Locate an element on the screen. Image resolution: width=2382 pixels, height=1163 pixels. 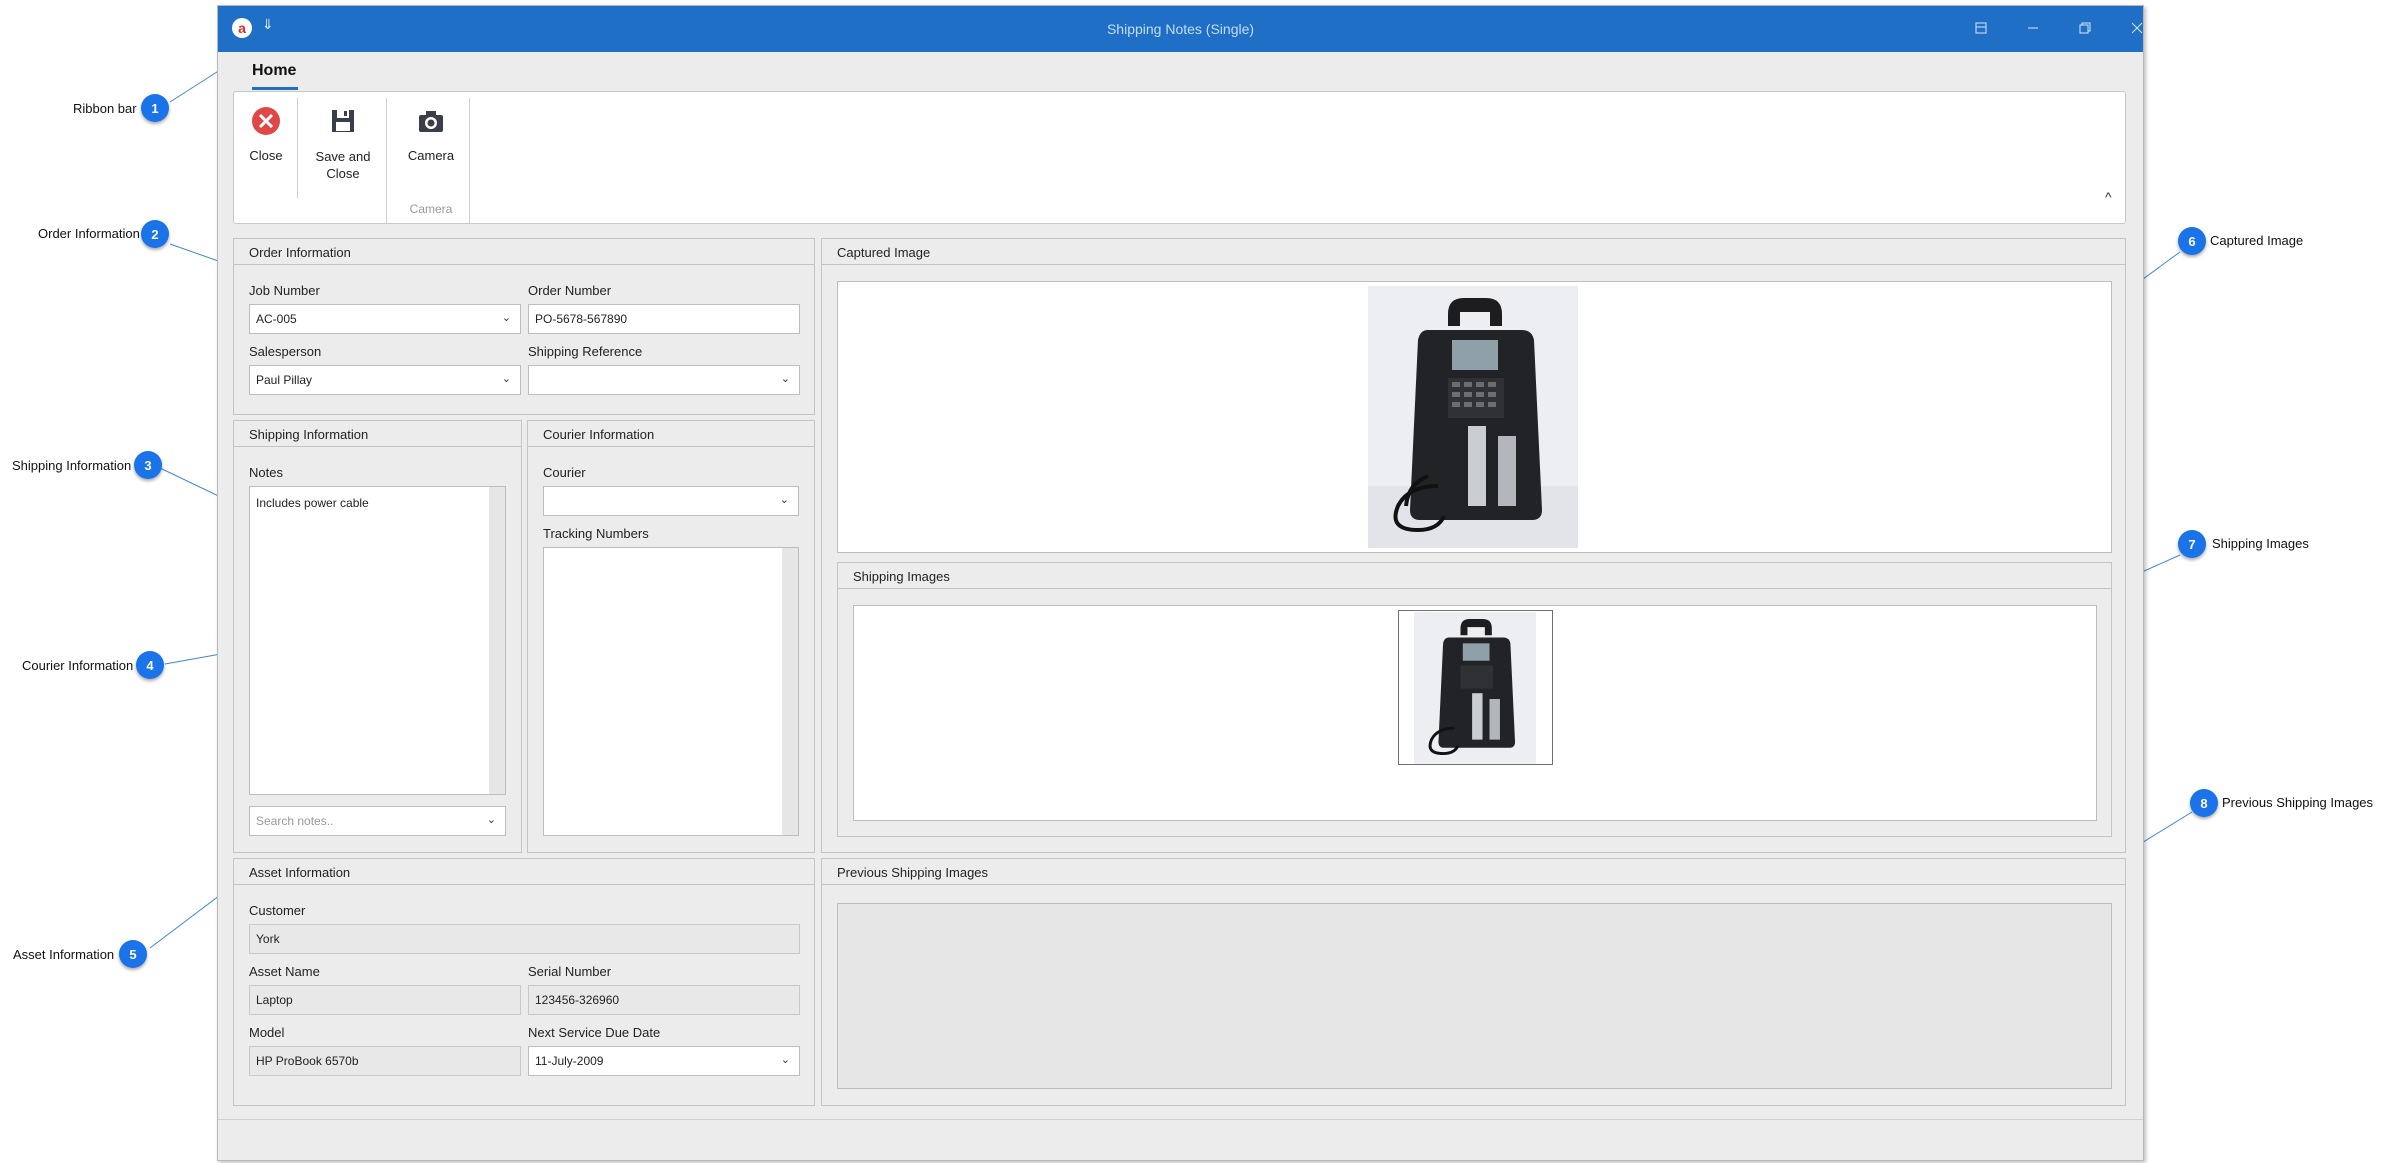
app-logo-icon: a is located at coordinates (242, 28).